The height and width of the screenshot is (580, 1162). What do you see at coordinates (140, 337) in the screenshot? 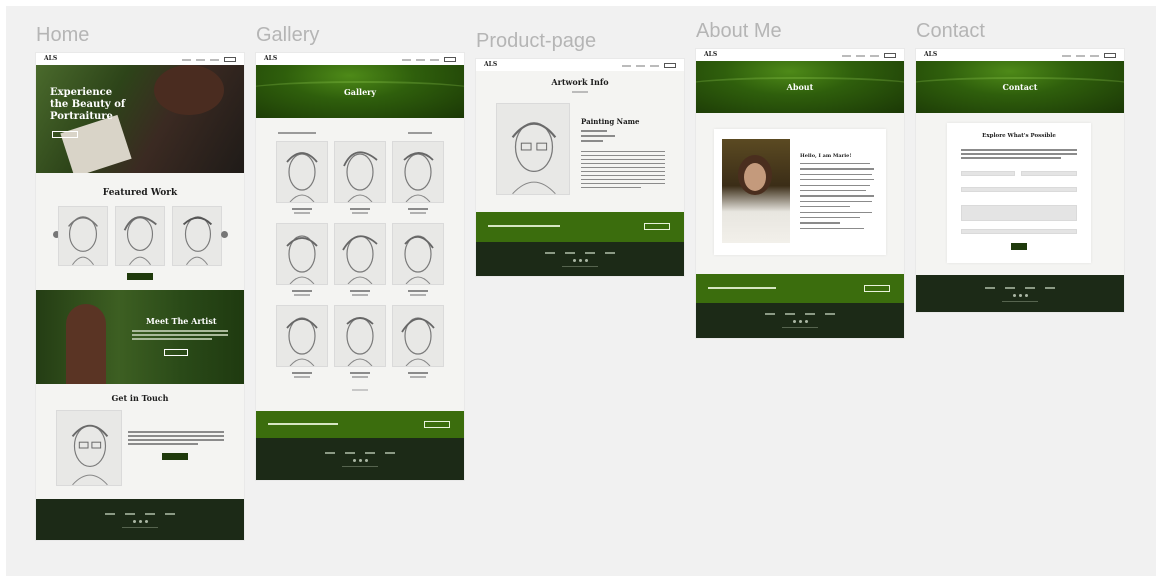
I see `meet-artist-section: Meet The Artist` at bounding box center [140, 337].